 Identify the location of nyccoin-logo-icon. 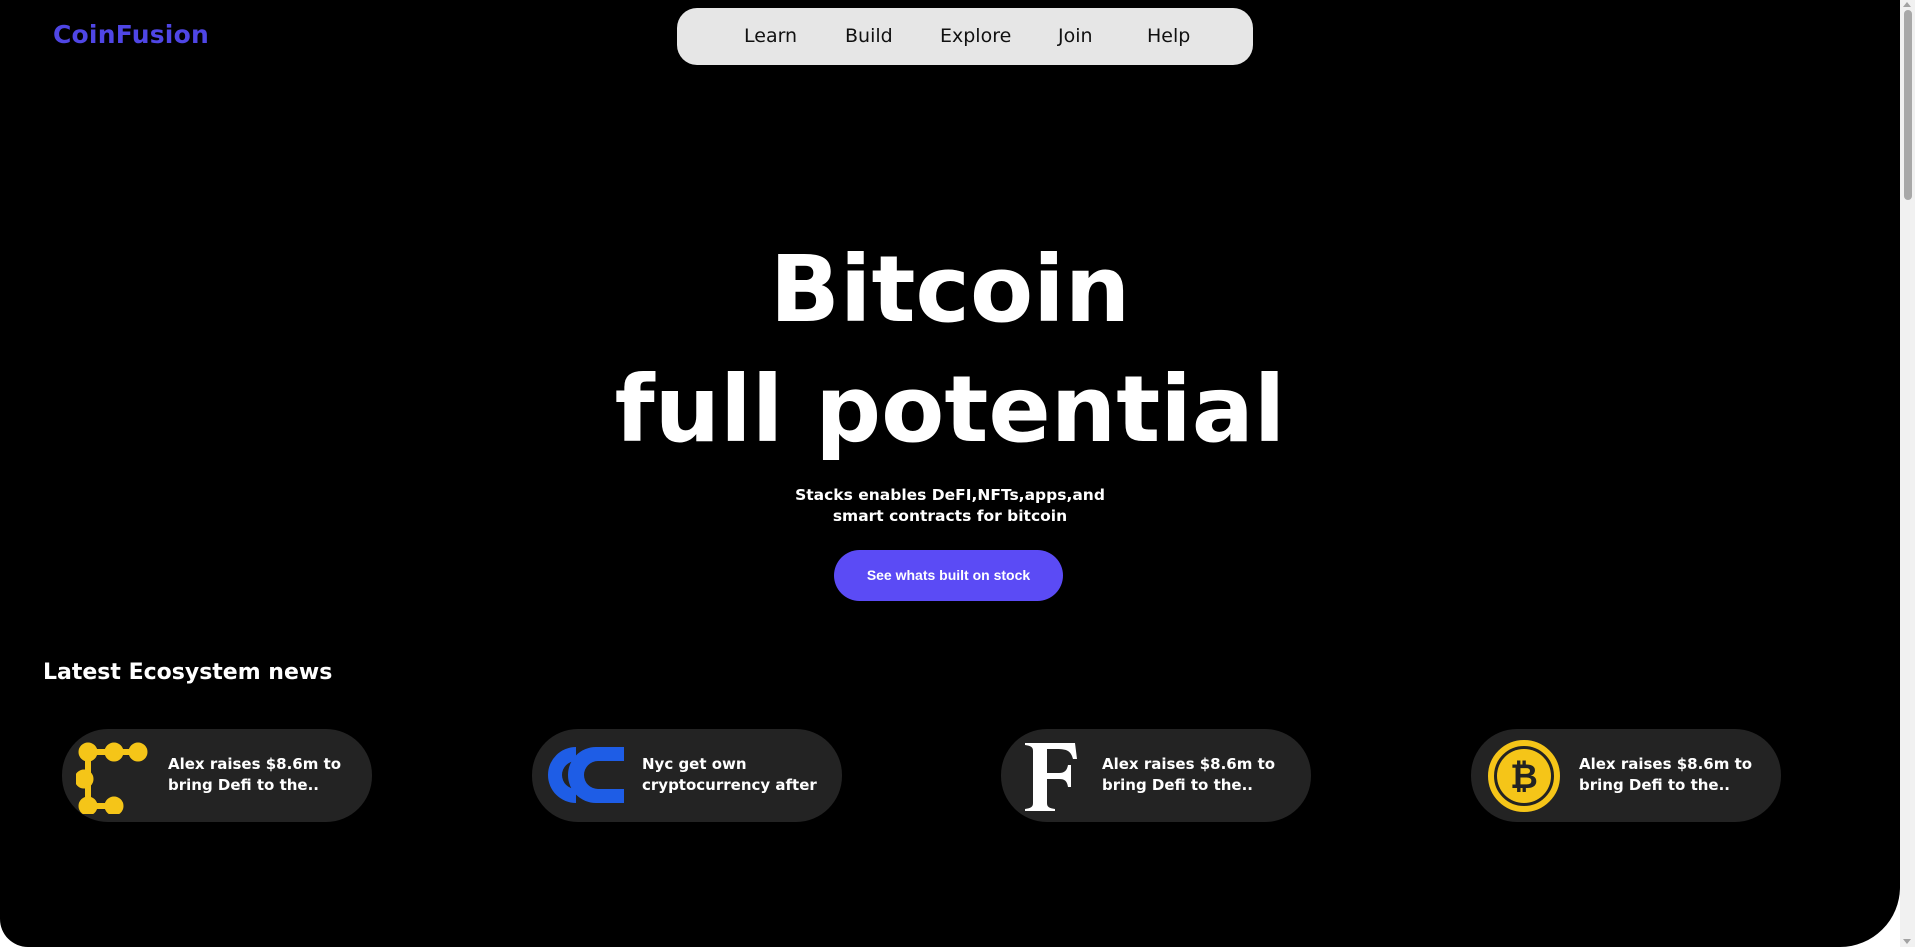
(586, 775).